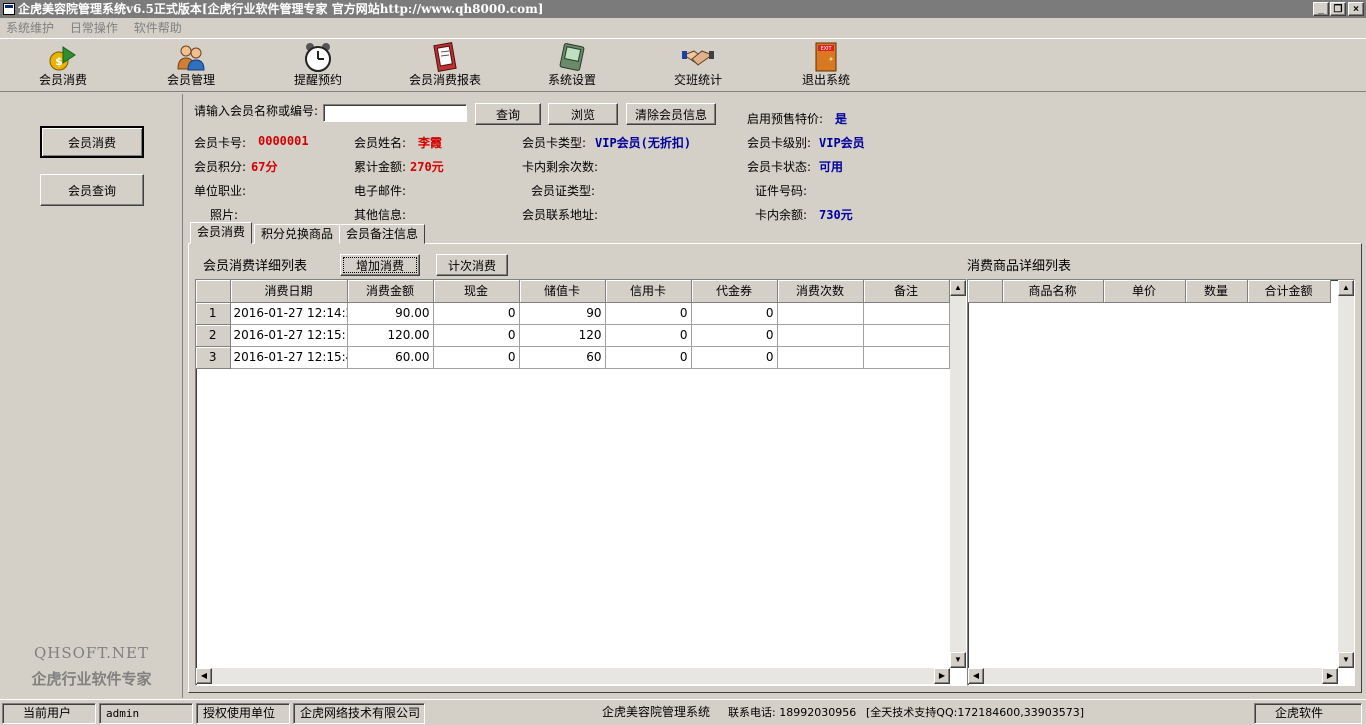 The image size is (1366, 725). I want to click on menu-daily-operations: 日常操作, so click(94, 28).